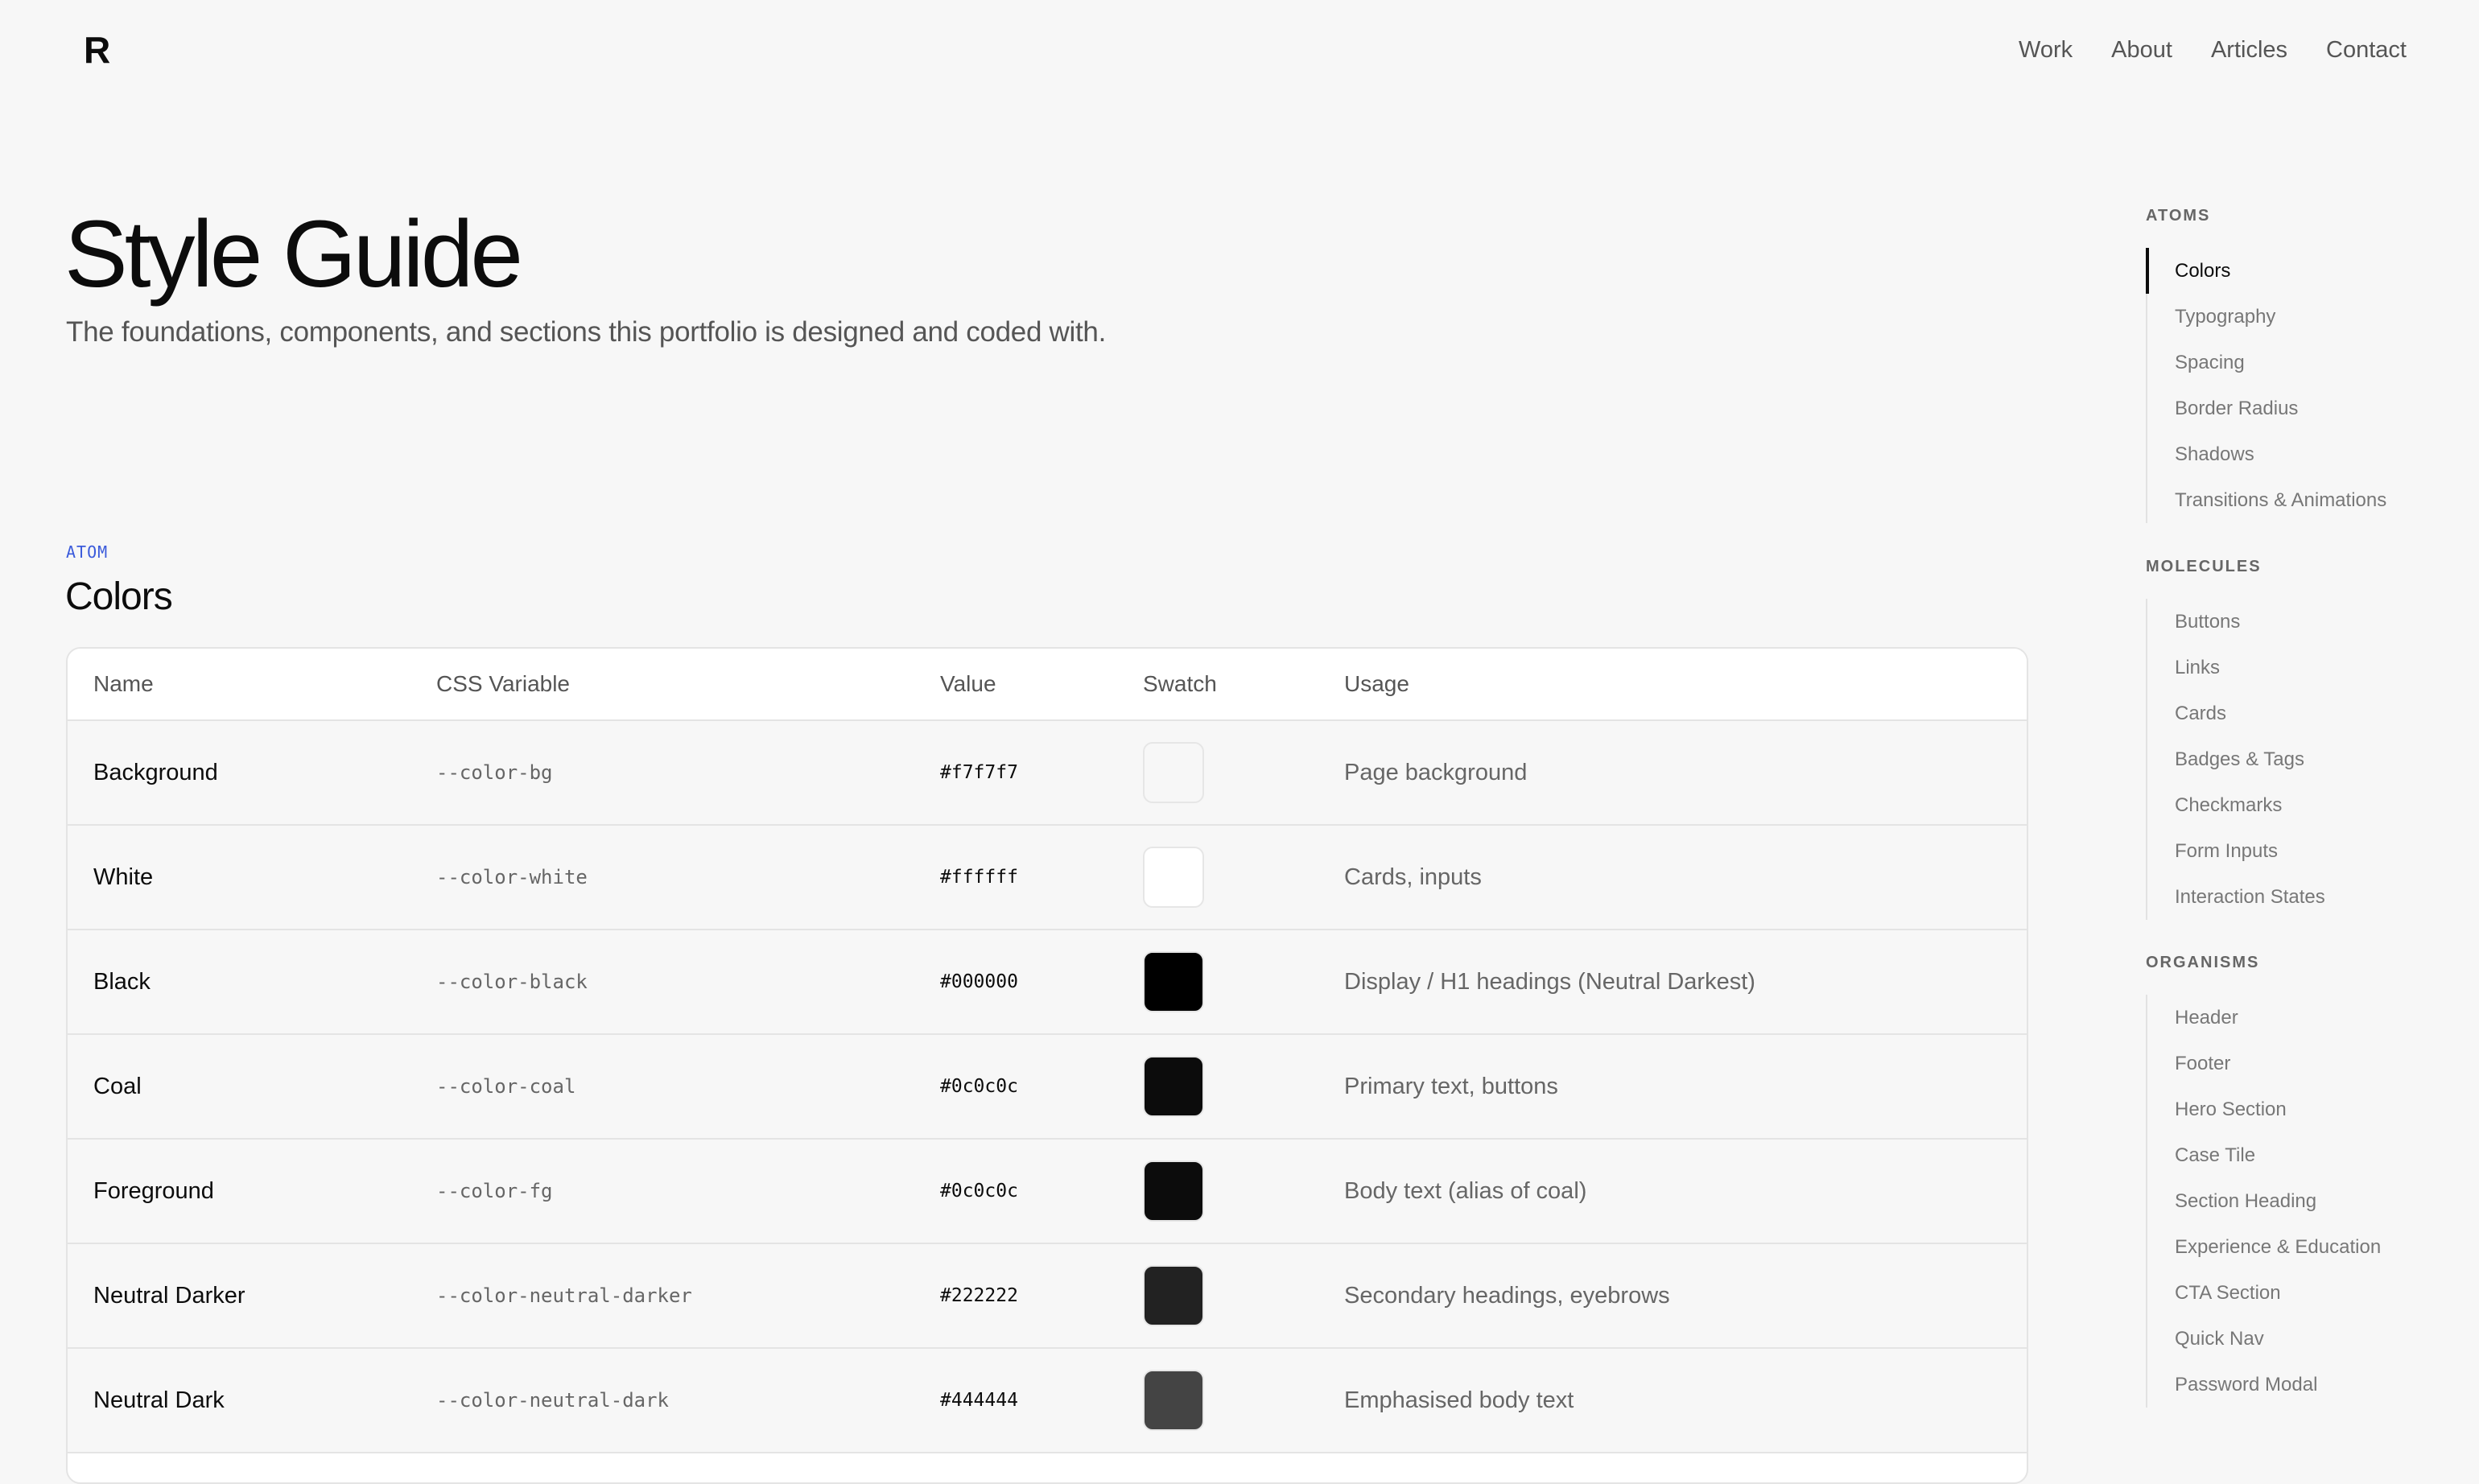  I want to click on sidebar-item-badges-tags: Badges & Tags, so click(2236, 759).